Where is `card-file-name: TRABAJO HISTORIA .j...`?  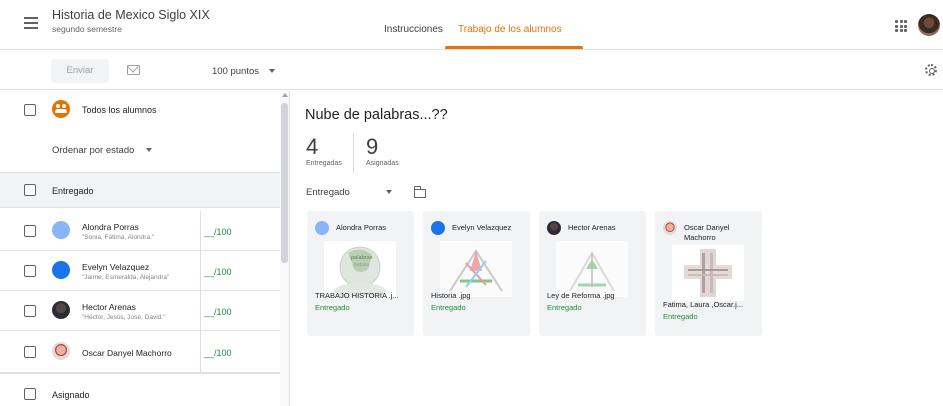 card-file-name: TRABAJO HISTORIA .j... is located at coordinates (357, 295).